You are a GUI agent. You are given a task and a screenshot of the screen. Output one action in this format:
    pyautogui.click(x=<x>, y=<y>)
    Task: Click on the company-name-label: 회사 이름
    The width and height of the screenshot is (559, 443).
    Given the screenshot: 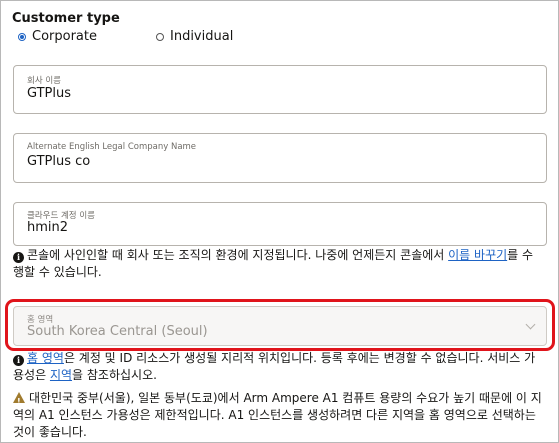 What is the action you would take?
    pyautogui.click(x=44, y=81)
    